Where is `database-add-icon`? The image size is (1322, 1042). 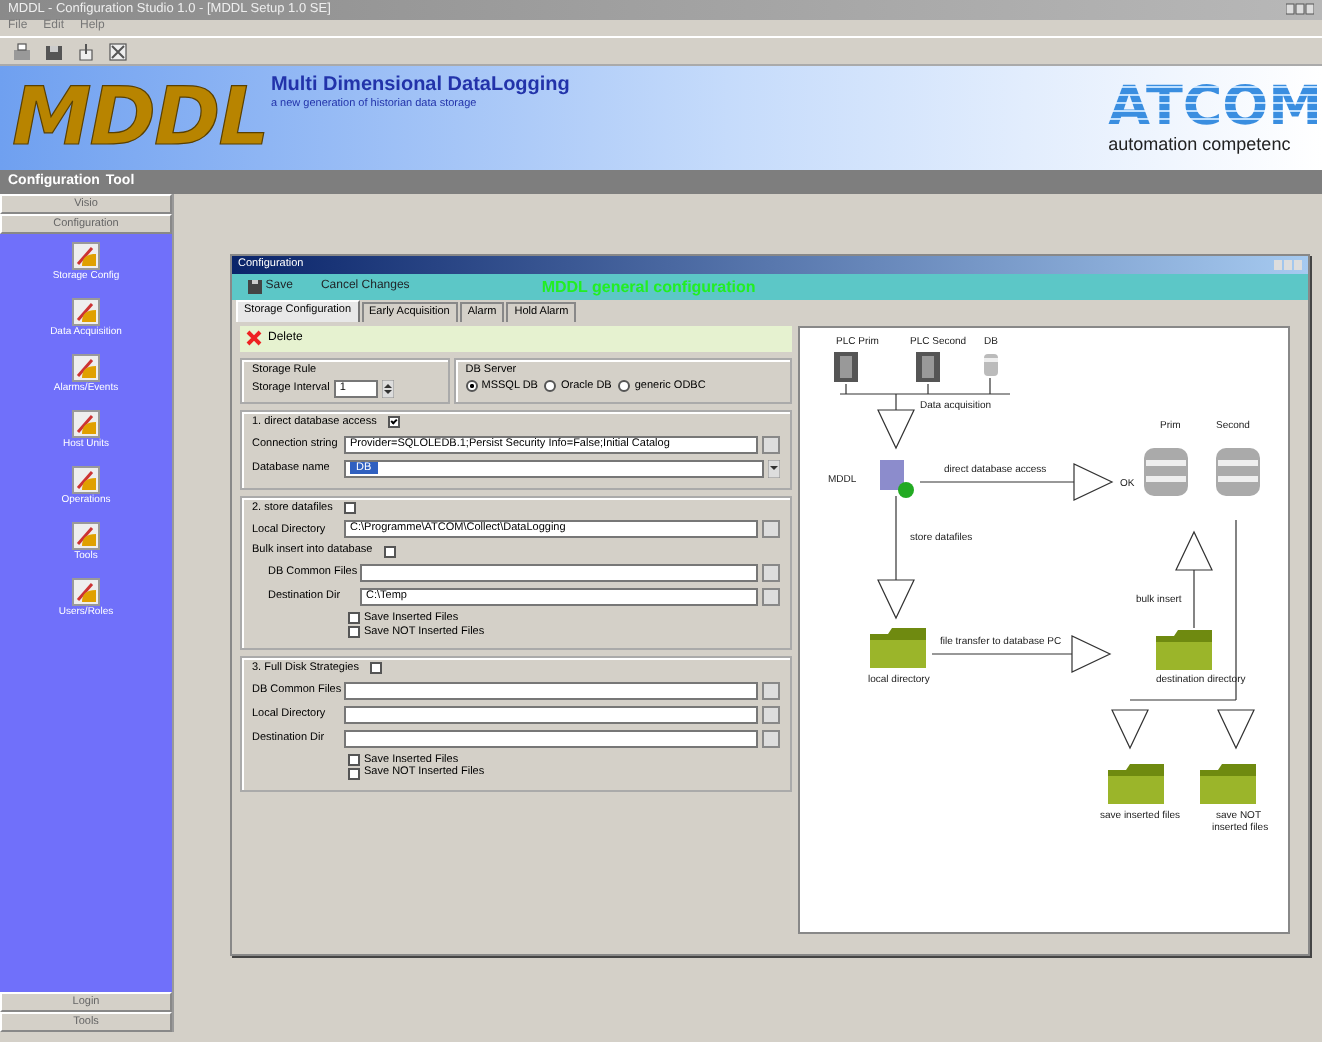
database-add-icon is located at coordinates (897, 478).